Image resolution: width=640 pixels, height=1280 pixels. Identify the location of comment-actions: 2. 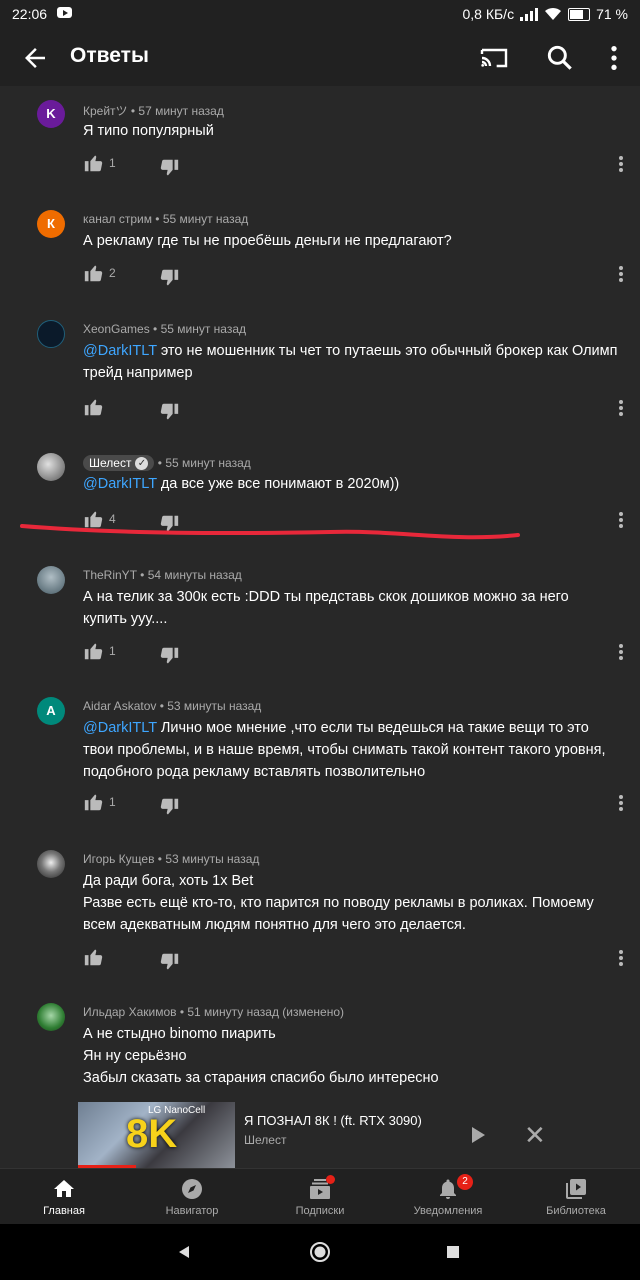
(353, 274).